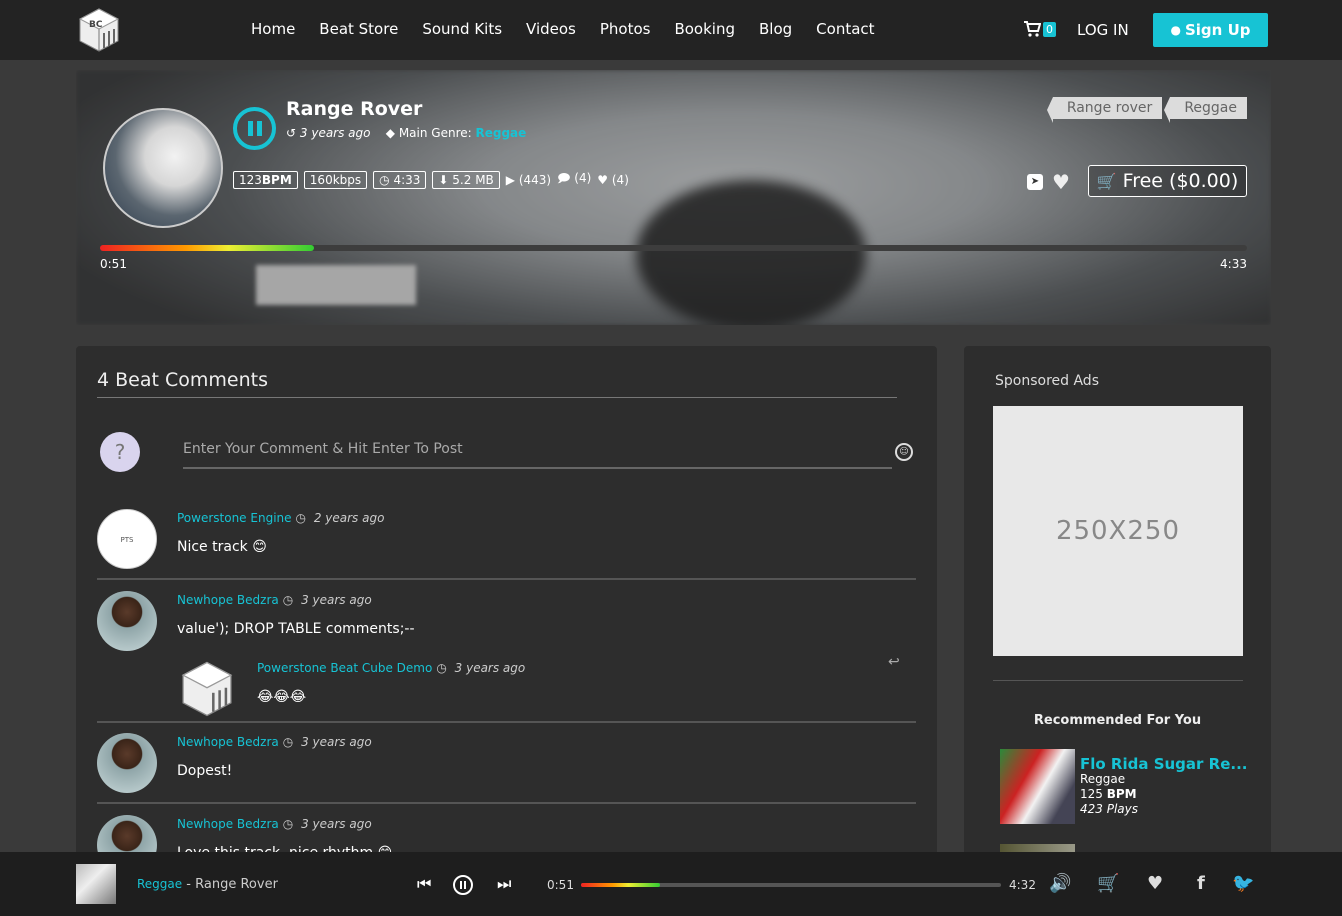 The height and width of the screenshot is (916, 1342). What do you see at coordinates (1022, 885) in the screenshot?
I see `player-total-time: 4:32` at bounding box center [1022, 885].